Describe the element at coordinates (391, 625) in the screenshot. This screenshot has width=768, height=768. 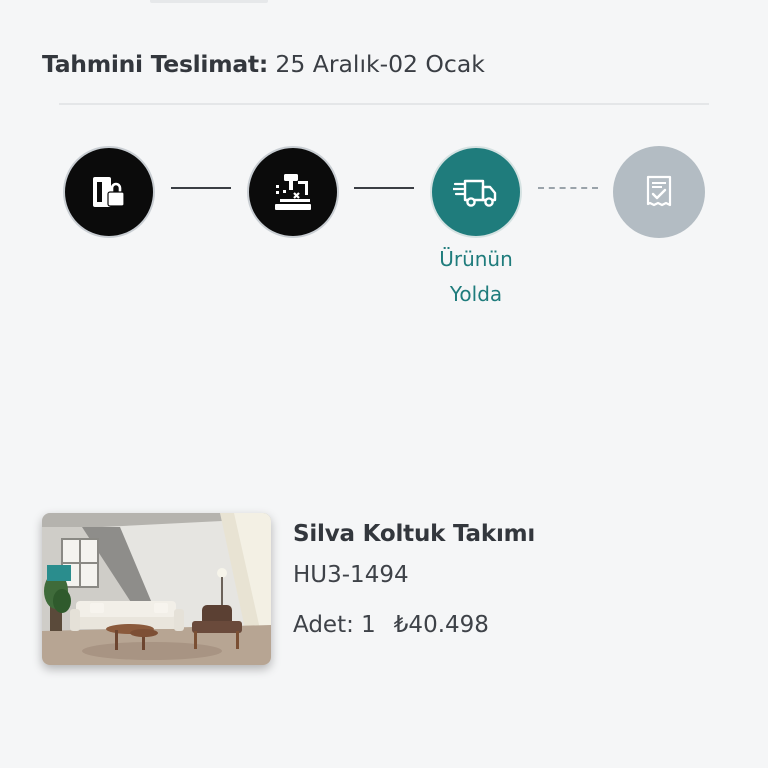
I see `product-quantity-price: Adet: 1 ₺40.498` at that location.